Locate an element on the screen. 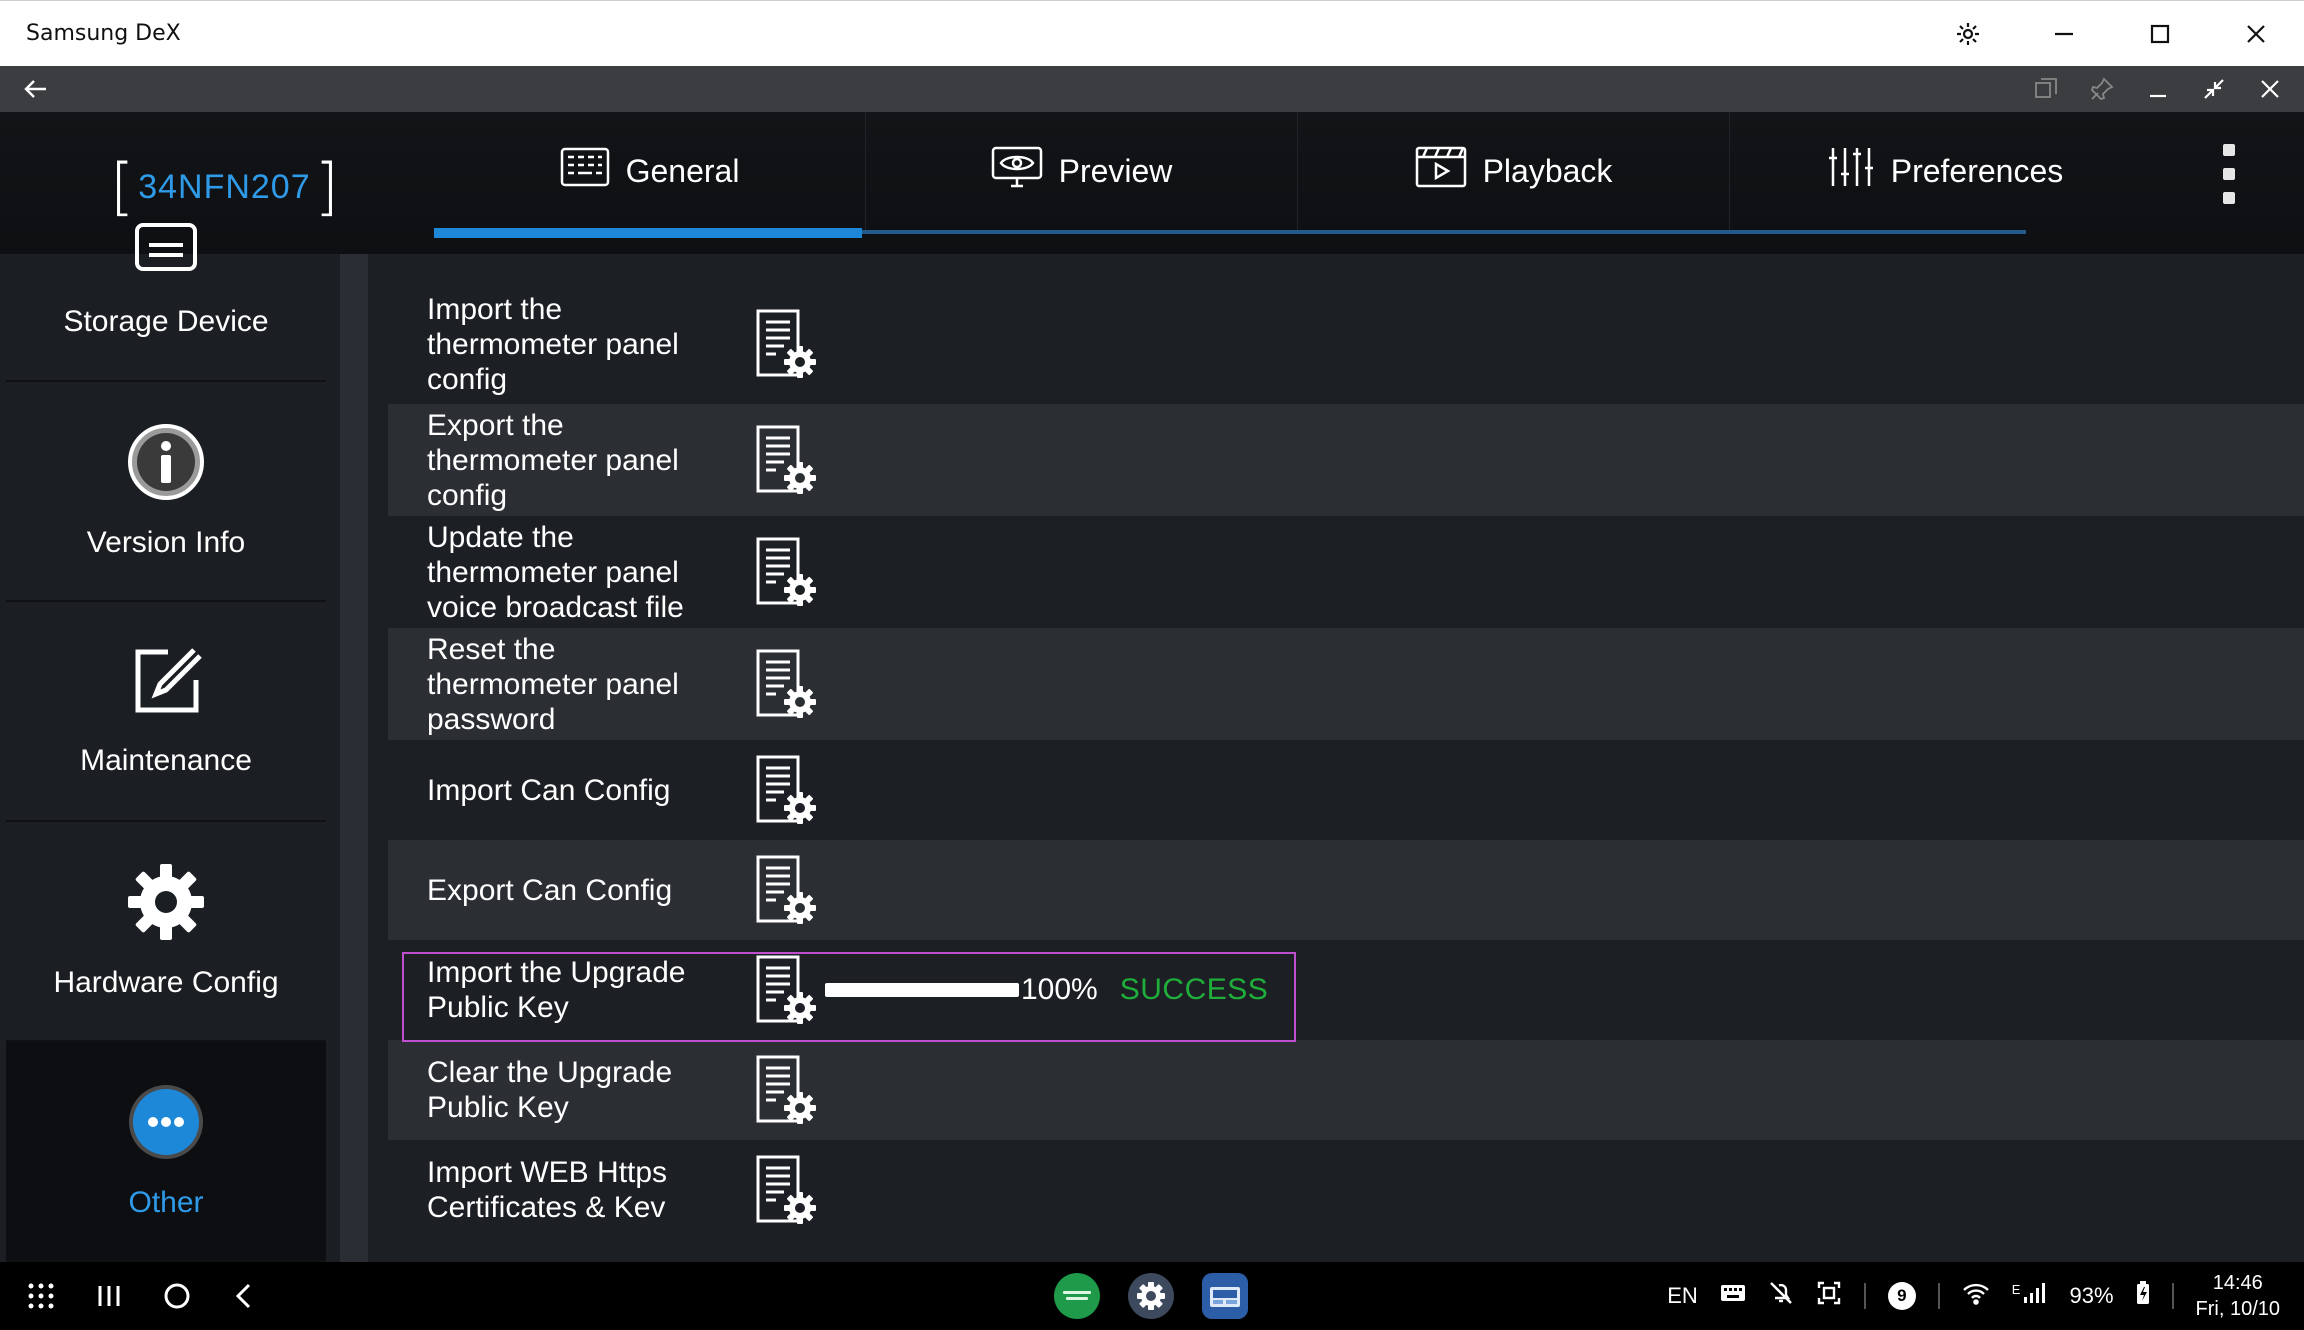 The image size is (2304, 1330). clock-time: 14:46 is located at coordinates (2237, 1283).